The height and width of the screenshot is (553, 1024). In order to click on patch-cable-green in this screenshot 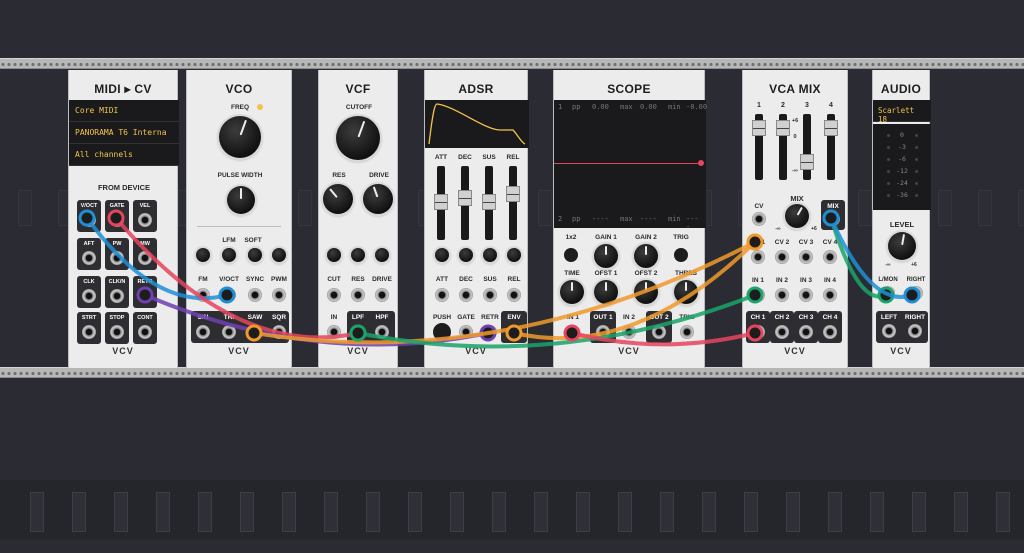, I will do `click(858, 257)`.